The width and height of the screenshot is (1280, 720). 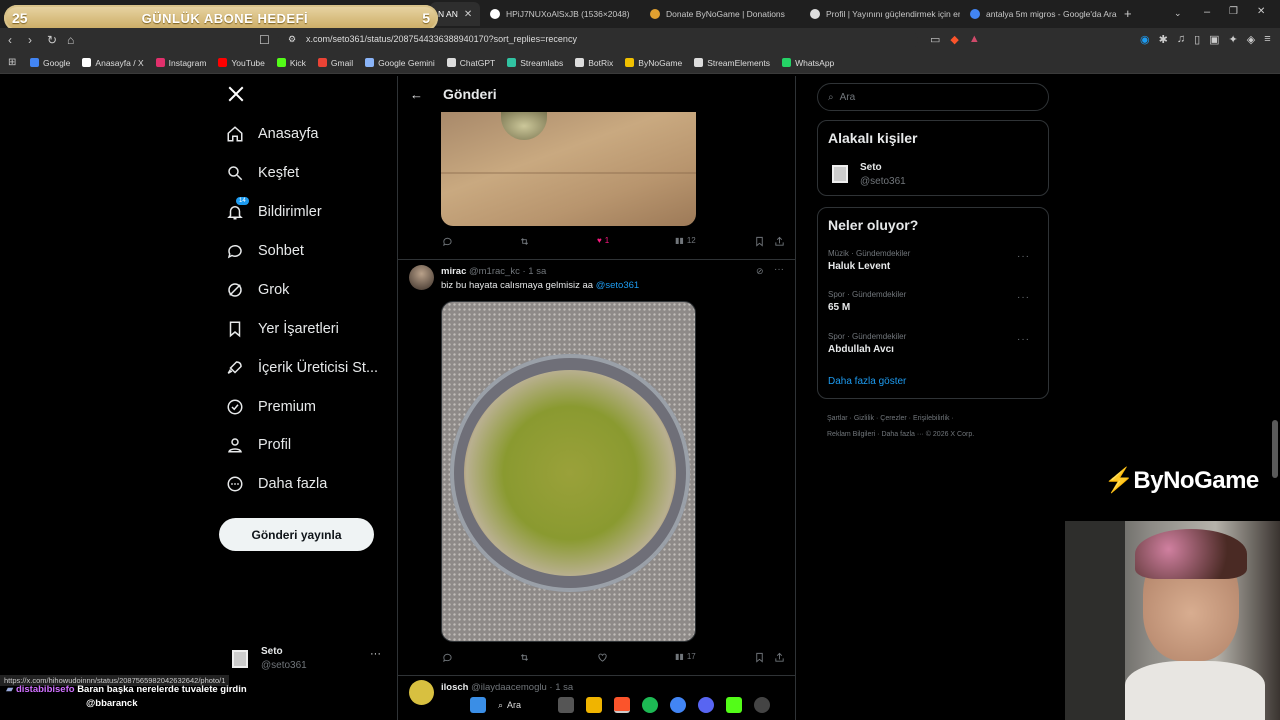 What do you see at coordinates (274, 212) in the screenshot?
I see `sidebar-item-bell: 14 Bildirimler` at bounding box center [274, 212].